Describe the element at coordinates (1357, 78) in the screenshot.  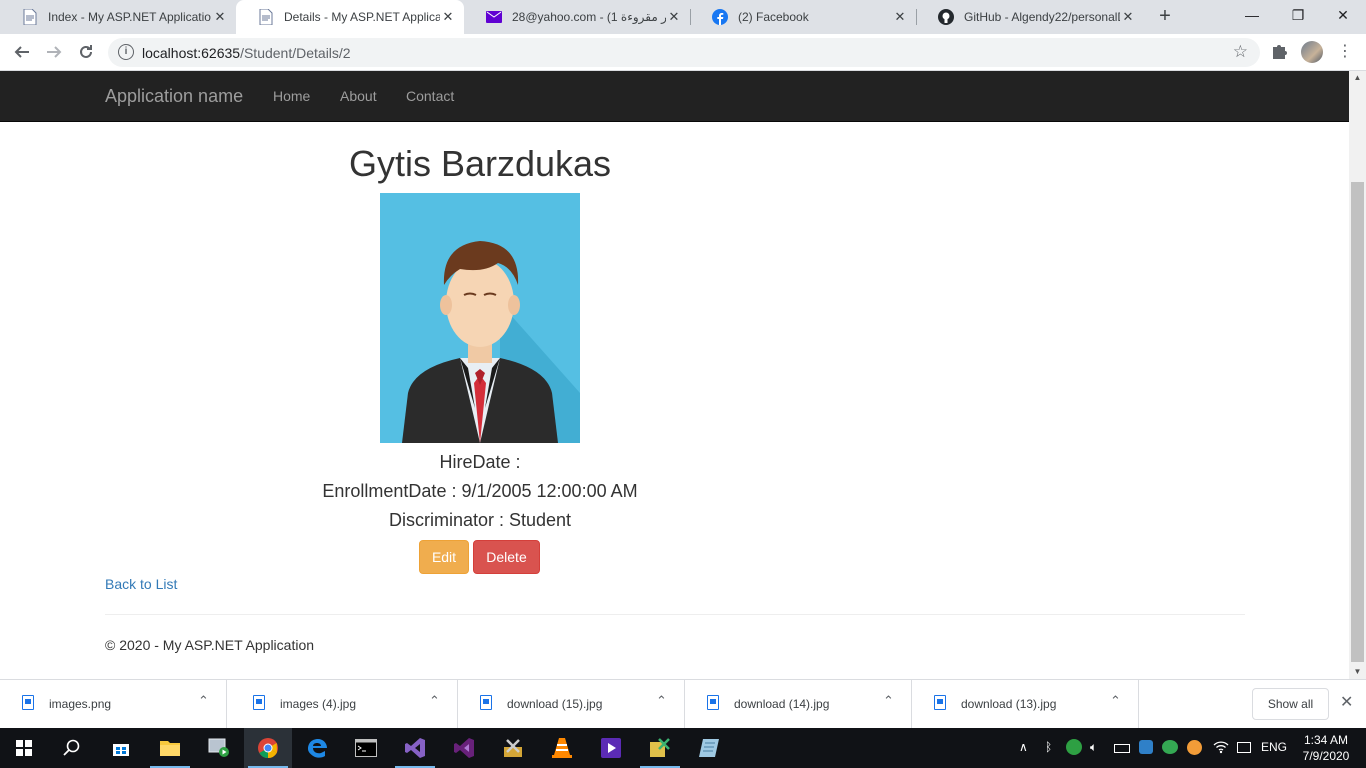
I see `scroll-up-icon: ▲` at that location.